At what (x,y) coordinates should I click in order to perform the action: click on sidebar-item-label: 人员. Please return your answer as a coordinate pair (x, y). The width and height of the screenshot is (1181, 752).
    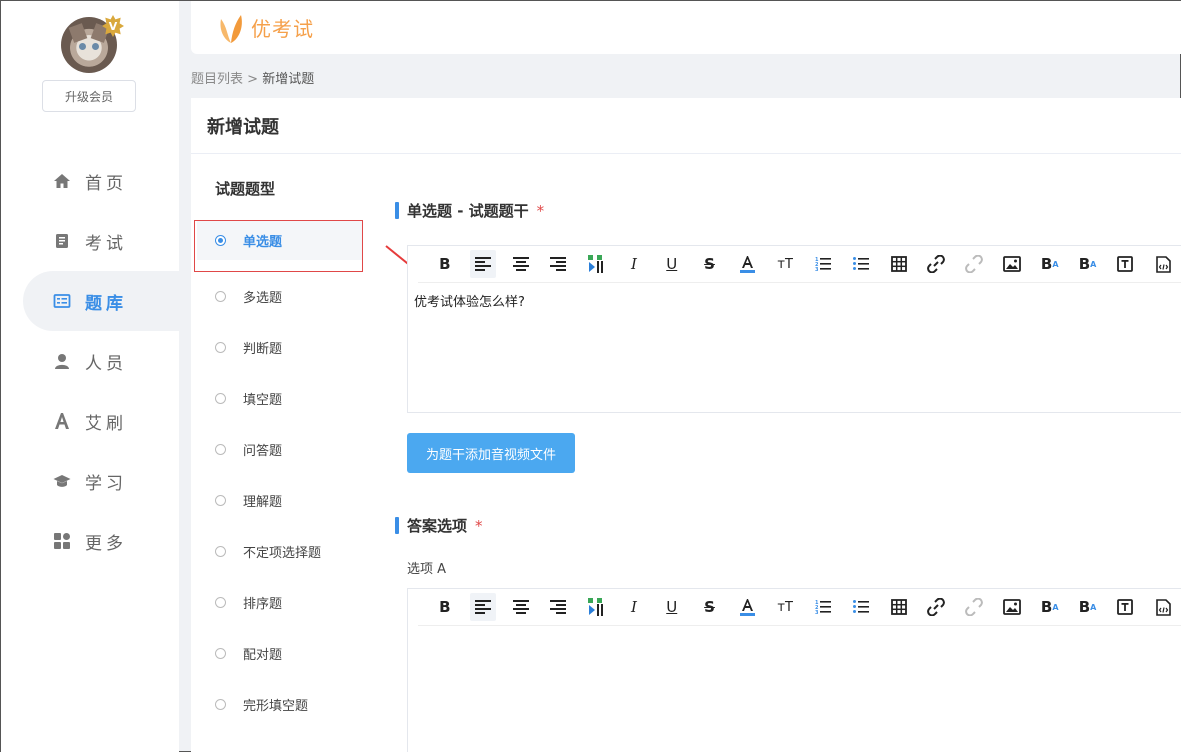
    Looking at the image, I should click on (106, 363).